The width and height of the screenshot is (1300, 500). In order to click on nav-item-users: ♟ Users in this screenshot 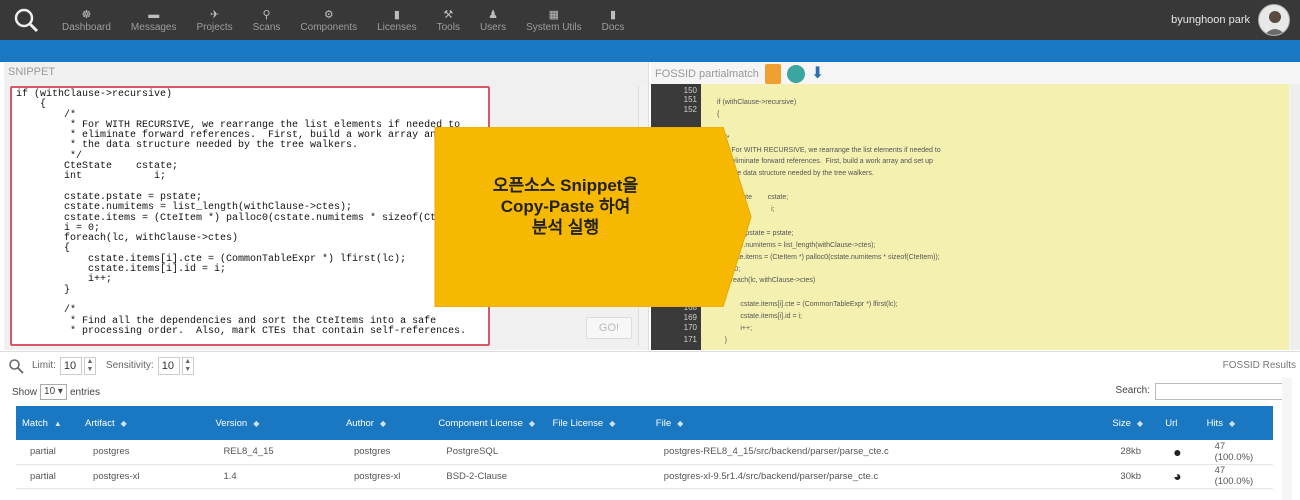, I will do `click(493, 21)`.